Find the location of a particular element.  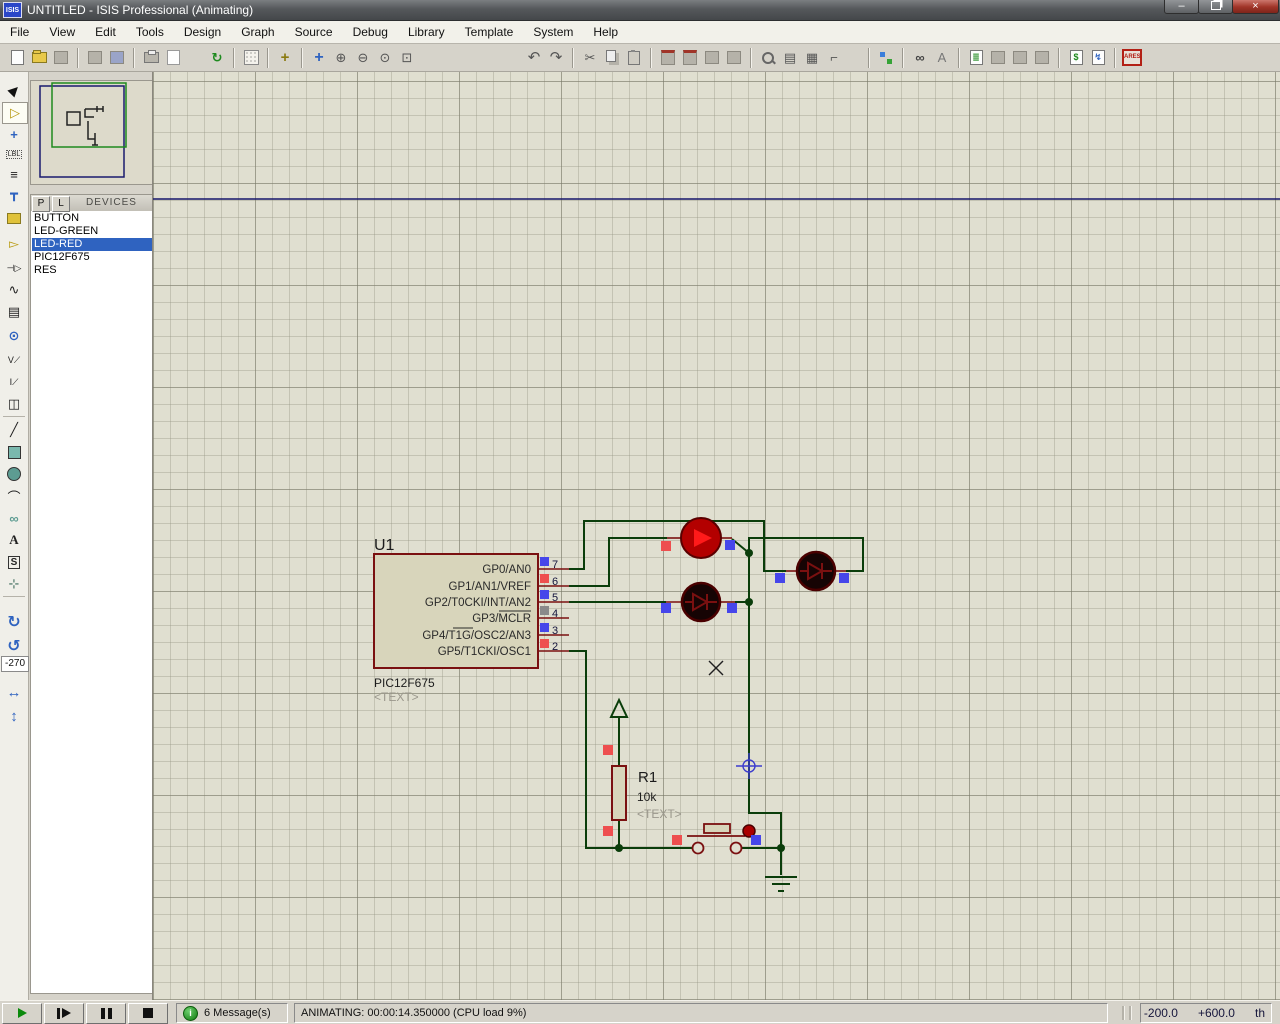

menu-library: Library is located at coordinates (426, 32).